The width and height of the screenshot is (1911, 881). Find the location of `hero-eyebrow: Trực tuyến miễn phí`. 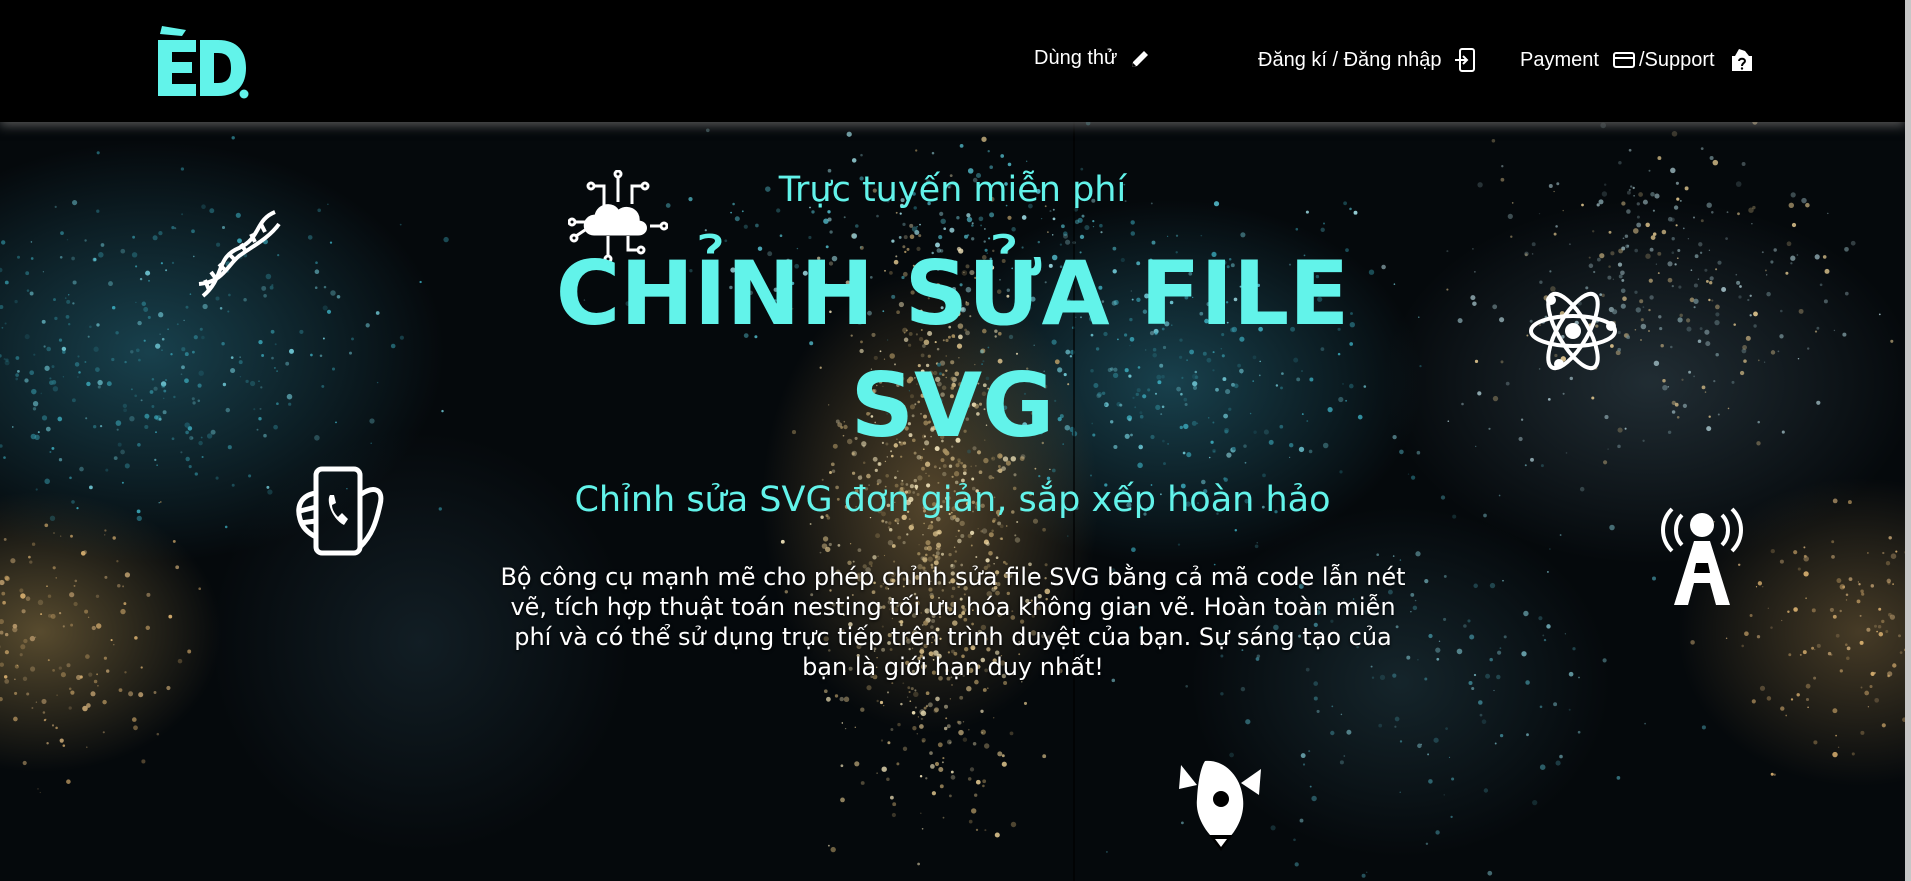

hero-eyebrow: Trực tuyến miễn phí is located at coordinates (952, 190).